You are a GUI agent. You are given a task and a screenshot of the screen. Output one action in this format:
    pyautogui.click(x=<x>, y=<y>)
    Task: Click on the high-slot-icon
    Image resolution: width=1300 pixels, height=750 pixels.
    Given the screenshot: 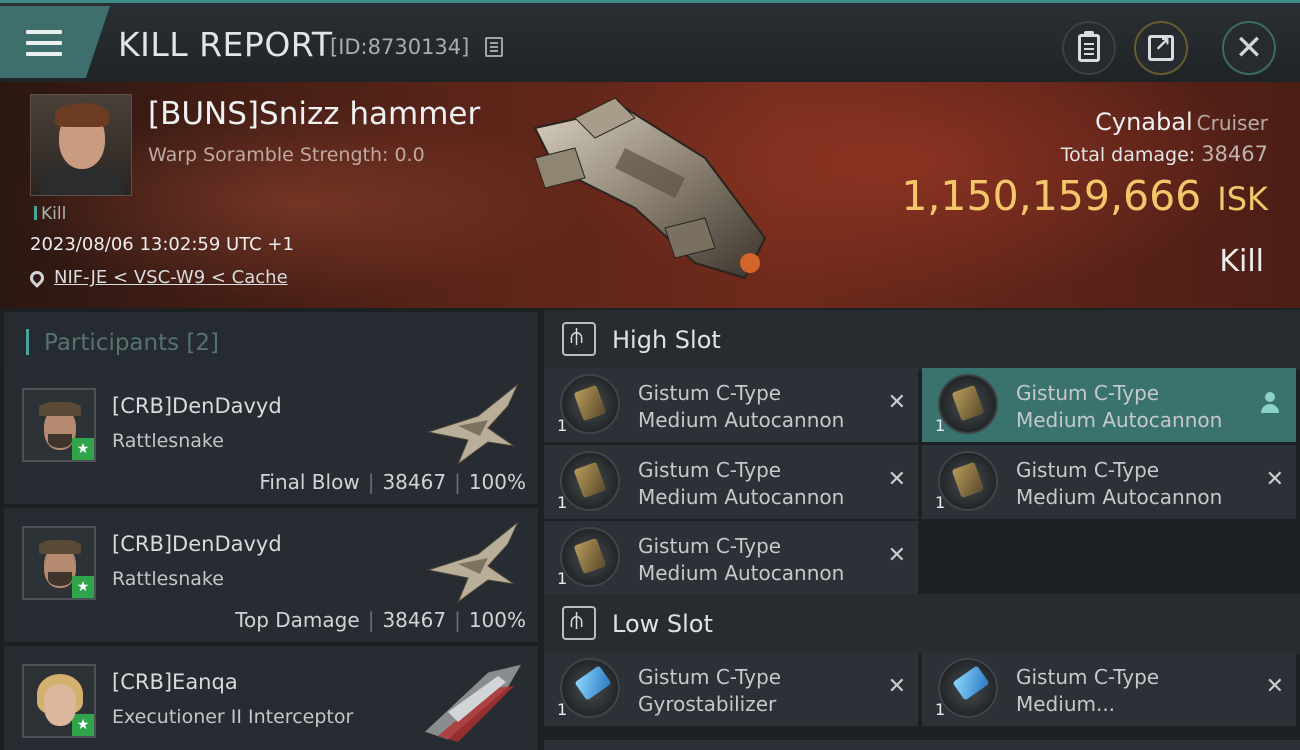 What is the action you would take?
    pyautogui.click(x=579, y=339)
    